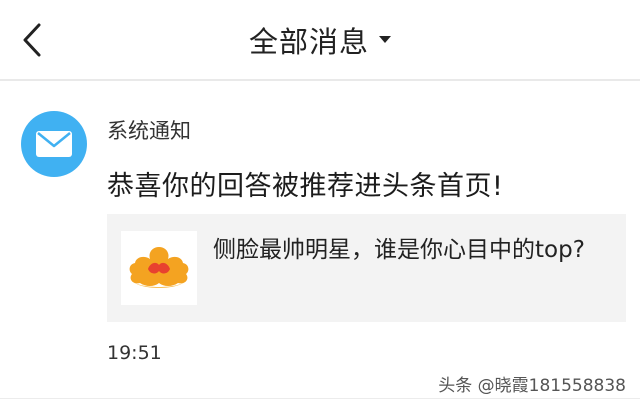  What do you see at coordinates (320, 398) in the screenshot?
I see `bottom-divider` at bounding box center [320, 398].